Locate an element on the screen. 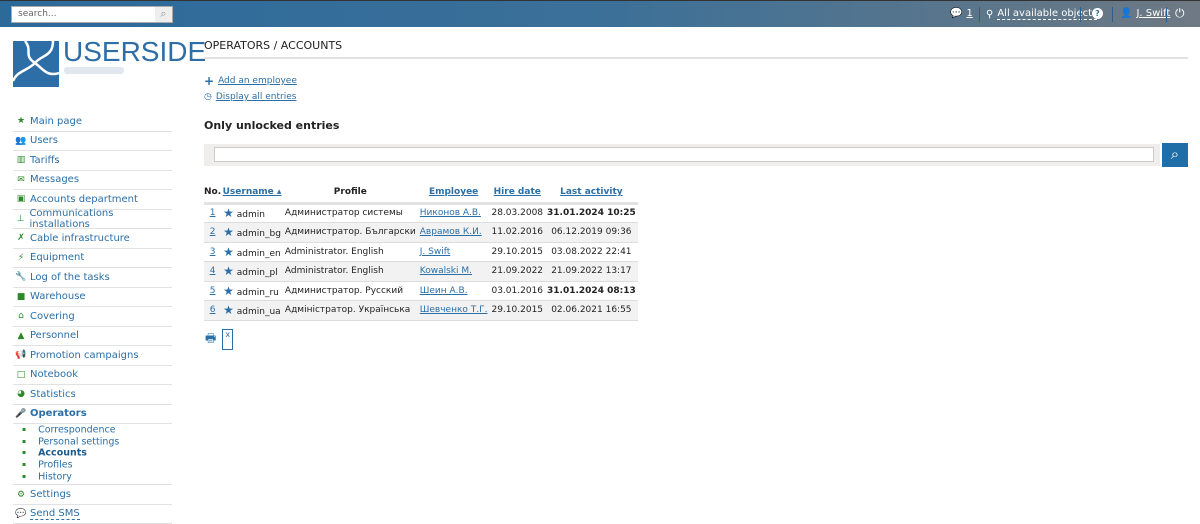 Image resolution: width=1200 pixels, height=524 pixels. sidebar-item: ■ Warehouse is located at coordinates (92, 297).